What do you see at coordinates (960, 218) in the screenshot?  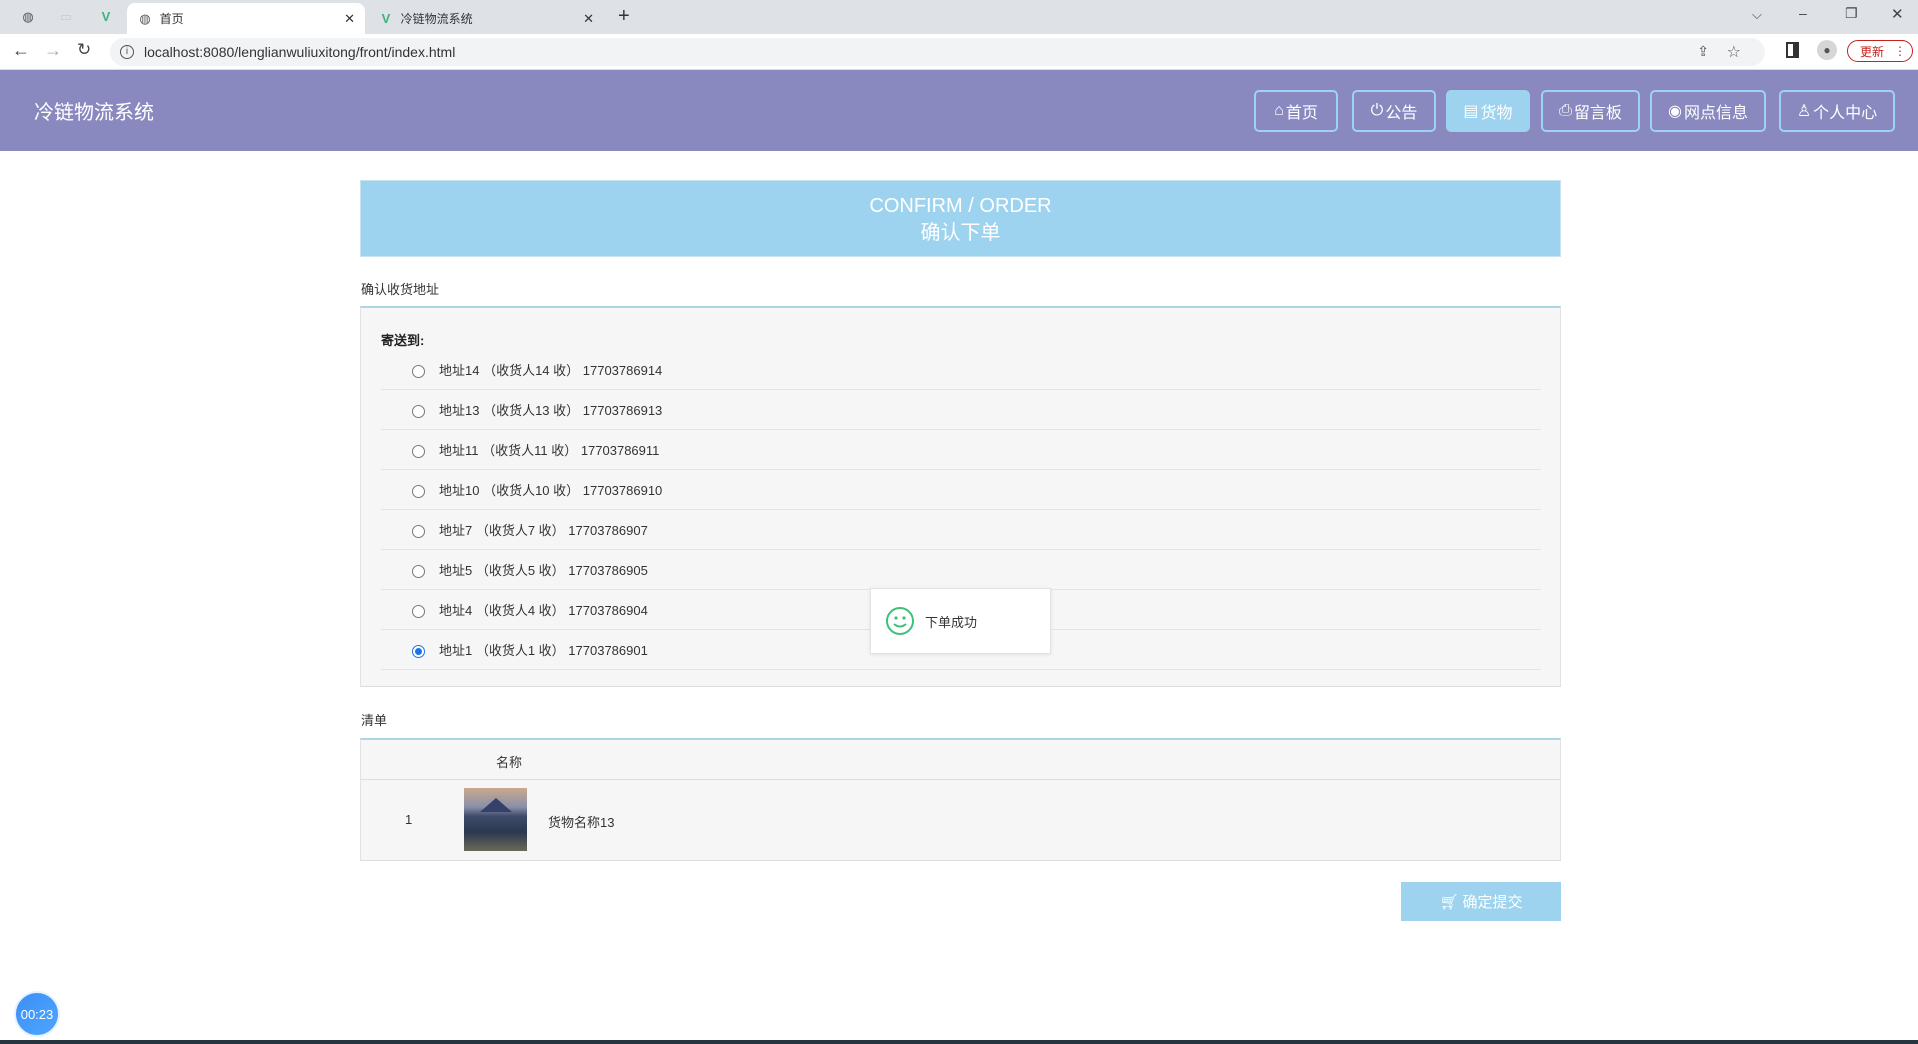 I see `page-banner: CONFIRM / ORDER 确认下单` at bounding box center [960, 218].